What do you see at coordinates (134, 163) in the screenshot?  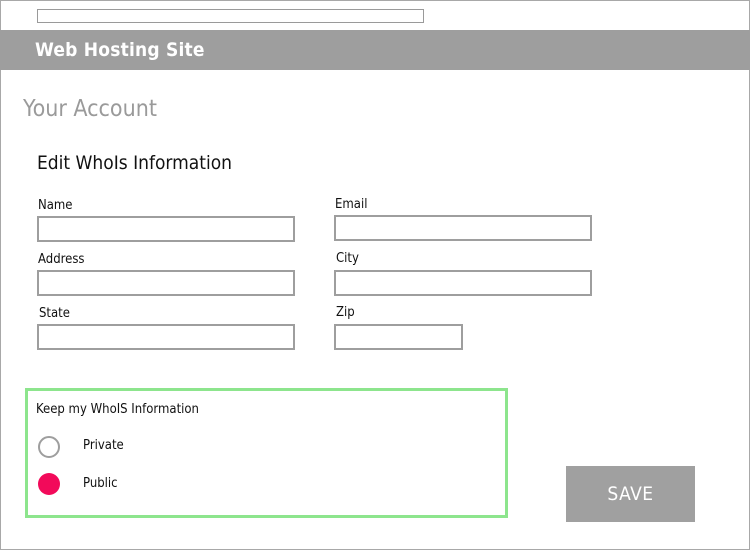 I see `section-title: Edit WhoIs Information` at bounding box center [134, 163].